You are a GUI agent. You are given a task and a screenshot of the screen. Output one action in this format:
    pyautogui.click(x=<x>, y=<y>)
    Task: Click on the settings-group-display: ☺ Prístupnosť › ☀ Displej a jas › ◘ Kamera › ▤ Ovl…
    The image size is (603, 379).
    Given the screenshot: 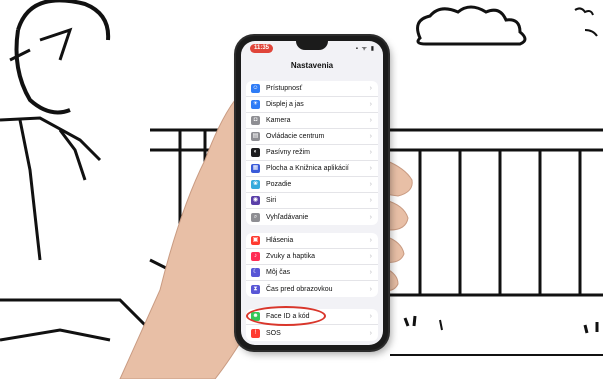 What is the action you would take?
    pyautogui.click(x=312, y=153)
    